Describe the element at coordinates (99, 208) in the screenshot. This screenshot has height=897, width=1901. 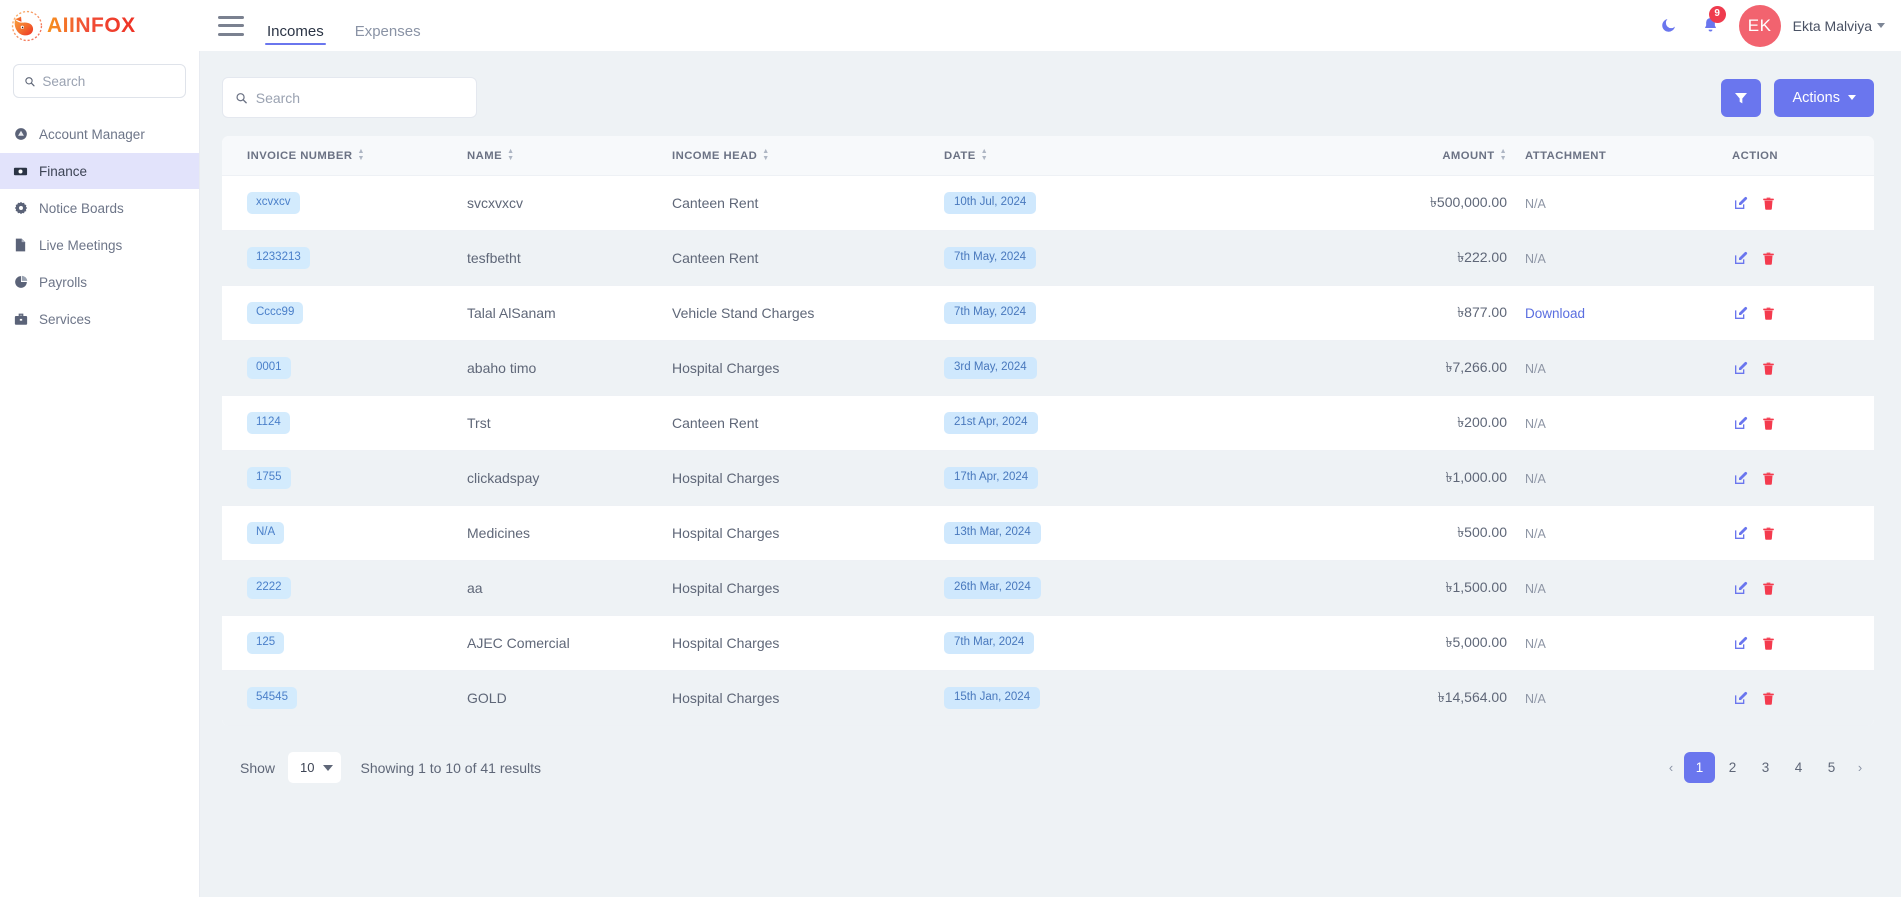
I see `sidebar-item-notice-boards: Notice Boards` at that location.